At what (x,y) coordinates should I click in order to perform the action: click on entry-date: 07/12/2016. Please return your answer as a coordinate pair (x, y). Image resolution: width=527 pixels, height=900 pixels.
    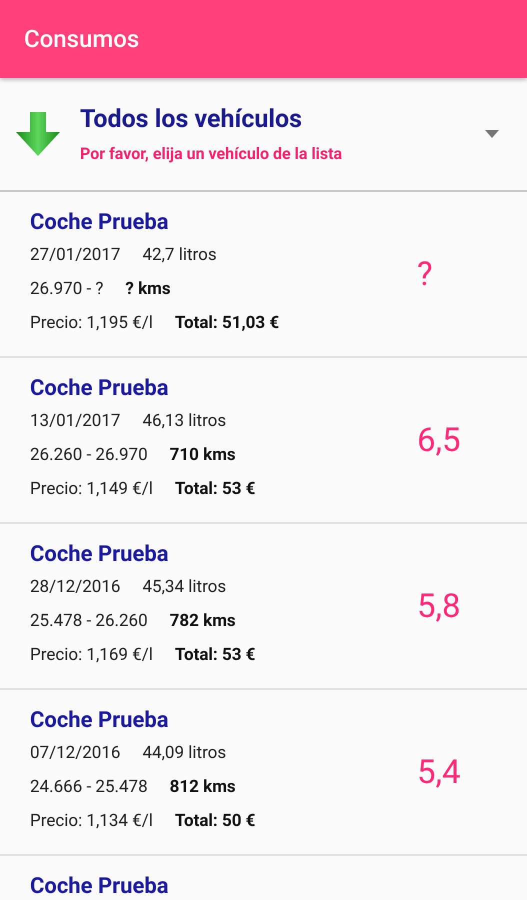
    Looking at the image, I should click on (75, 753).